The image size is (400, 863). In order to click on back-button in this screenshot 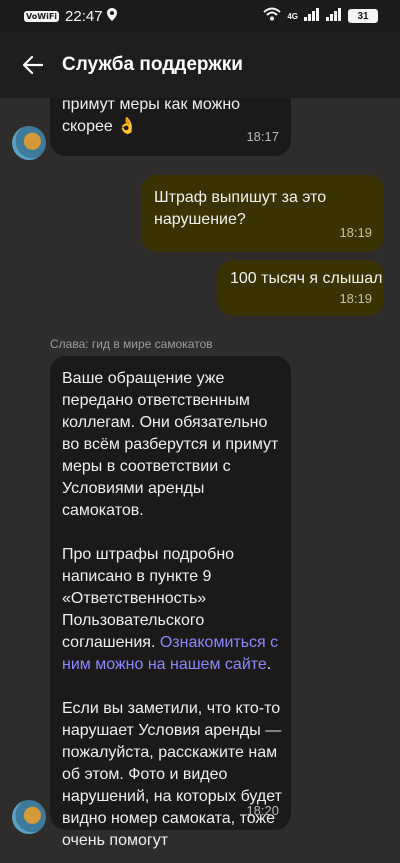, I will do `click(33, 65)`.